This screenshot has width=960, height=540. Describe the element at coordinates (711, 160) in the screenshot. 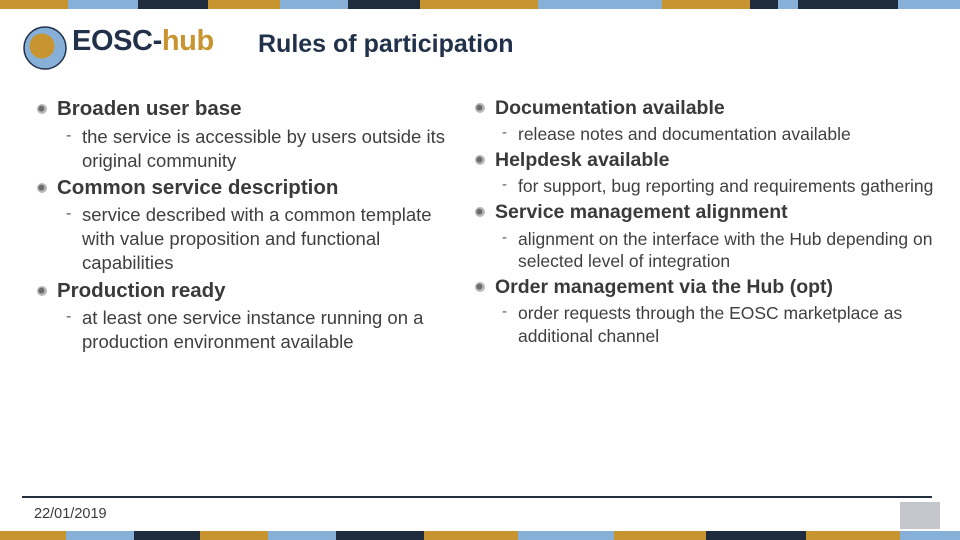

I see `right-bullet-group: Helpdesk available` at that location.